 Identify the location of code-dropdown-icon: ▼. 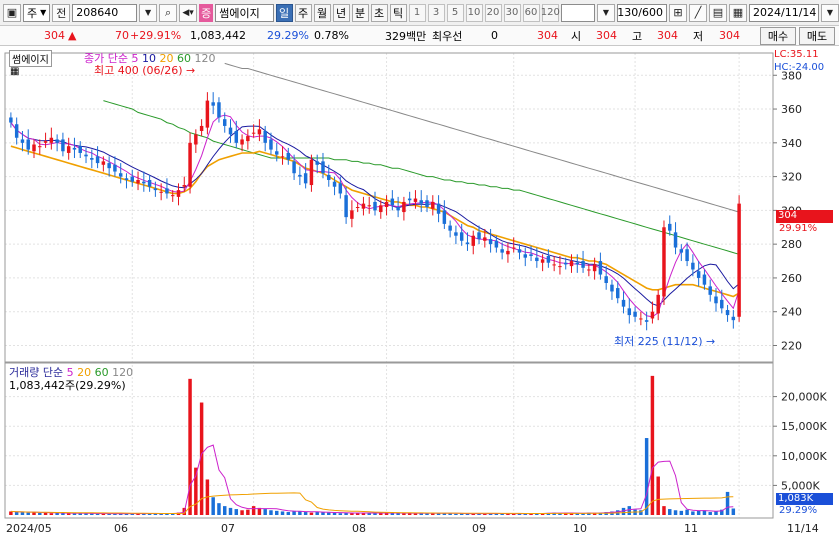
(148, 12).